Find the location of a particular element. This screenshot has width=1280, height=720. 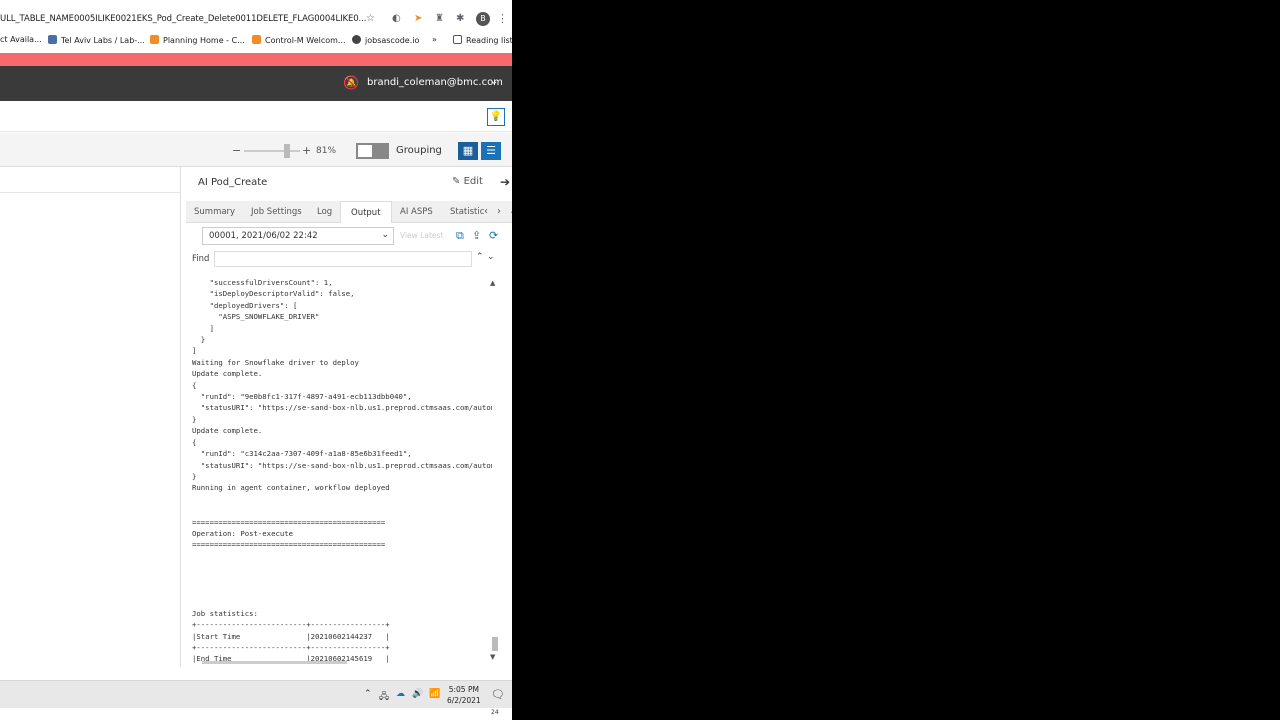

scroll-up-icon: ▲ is located at coordinates (492, 283).